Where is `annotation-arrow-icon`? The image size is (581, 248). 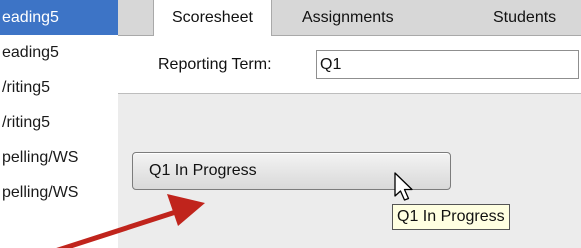 annotation-arrow-icon is located at coordinates (130, 221).